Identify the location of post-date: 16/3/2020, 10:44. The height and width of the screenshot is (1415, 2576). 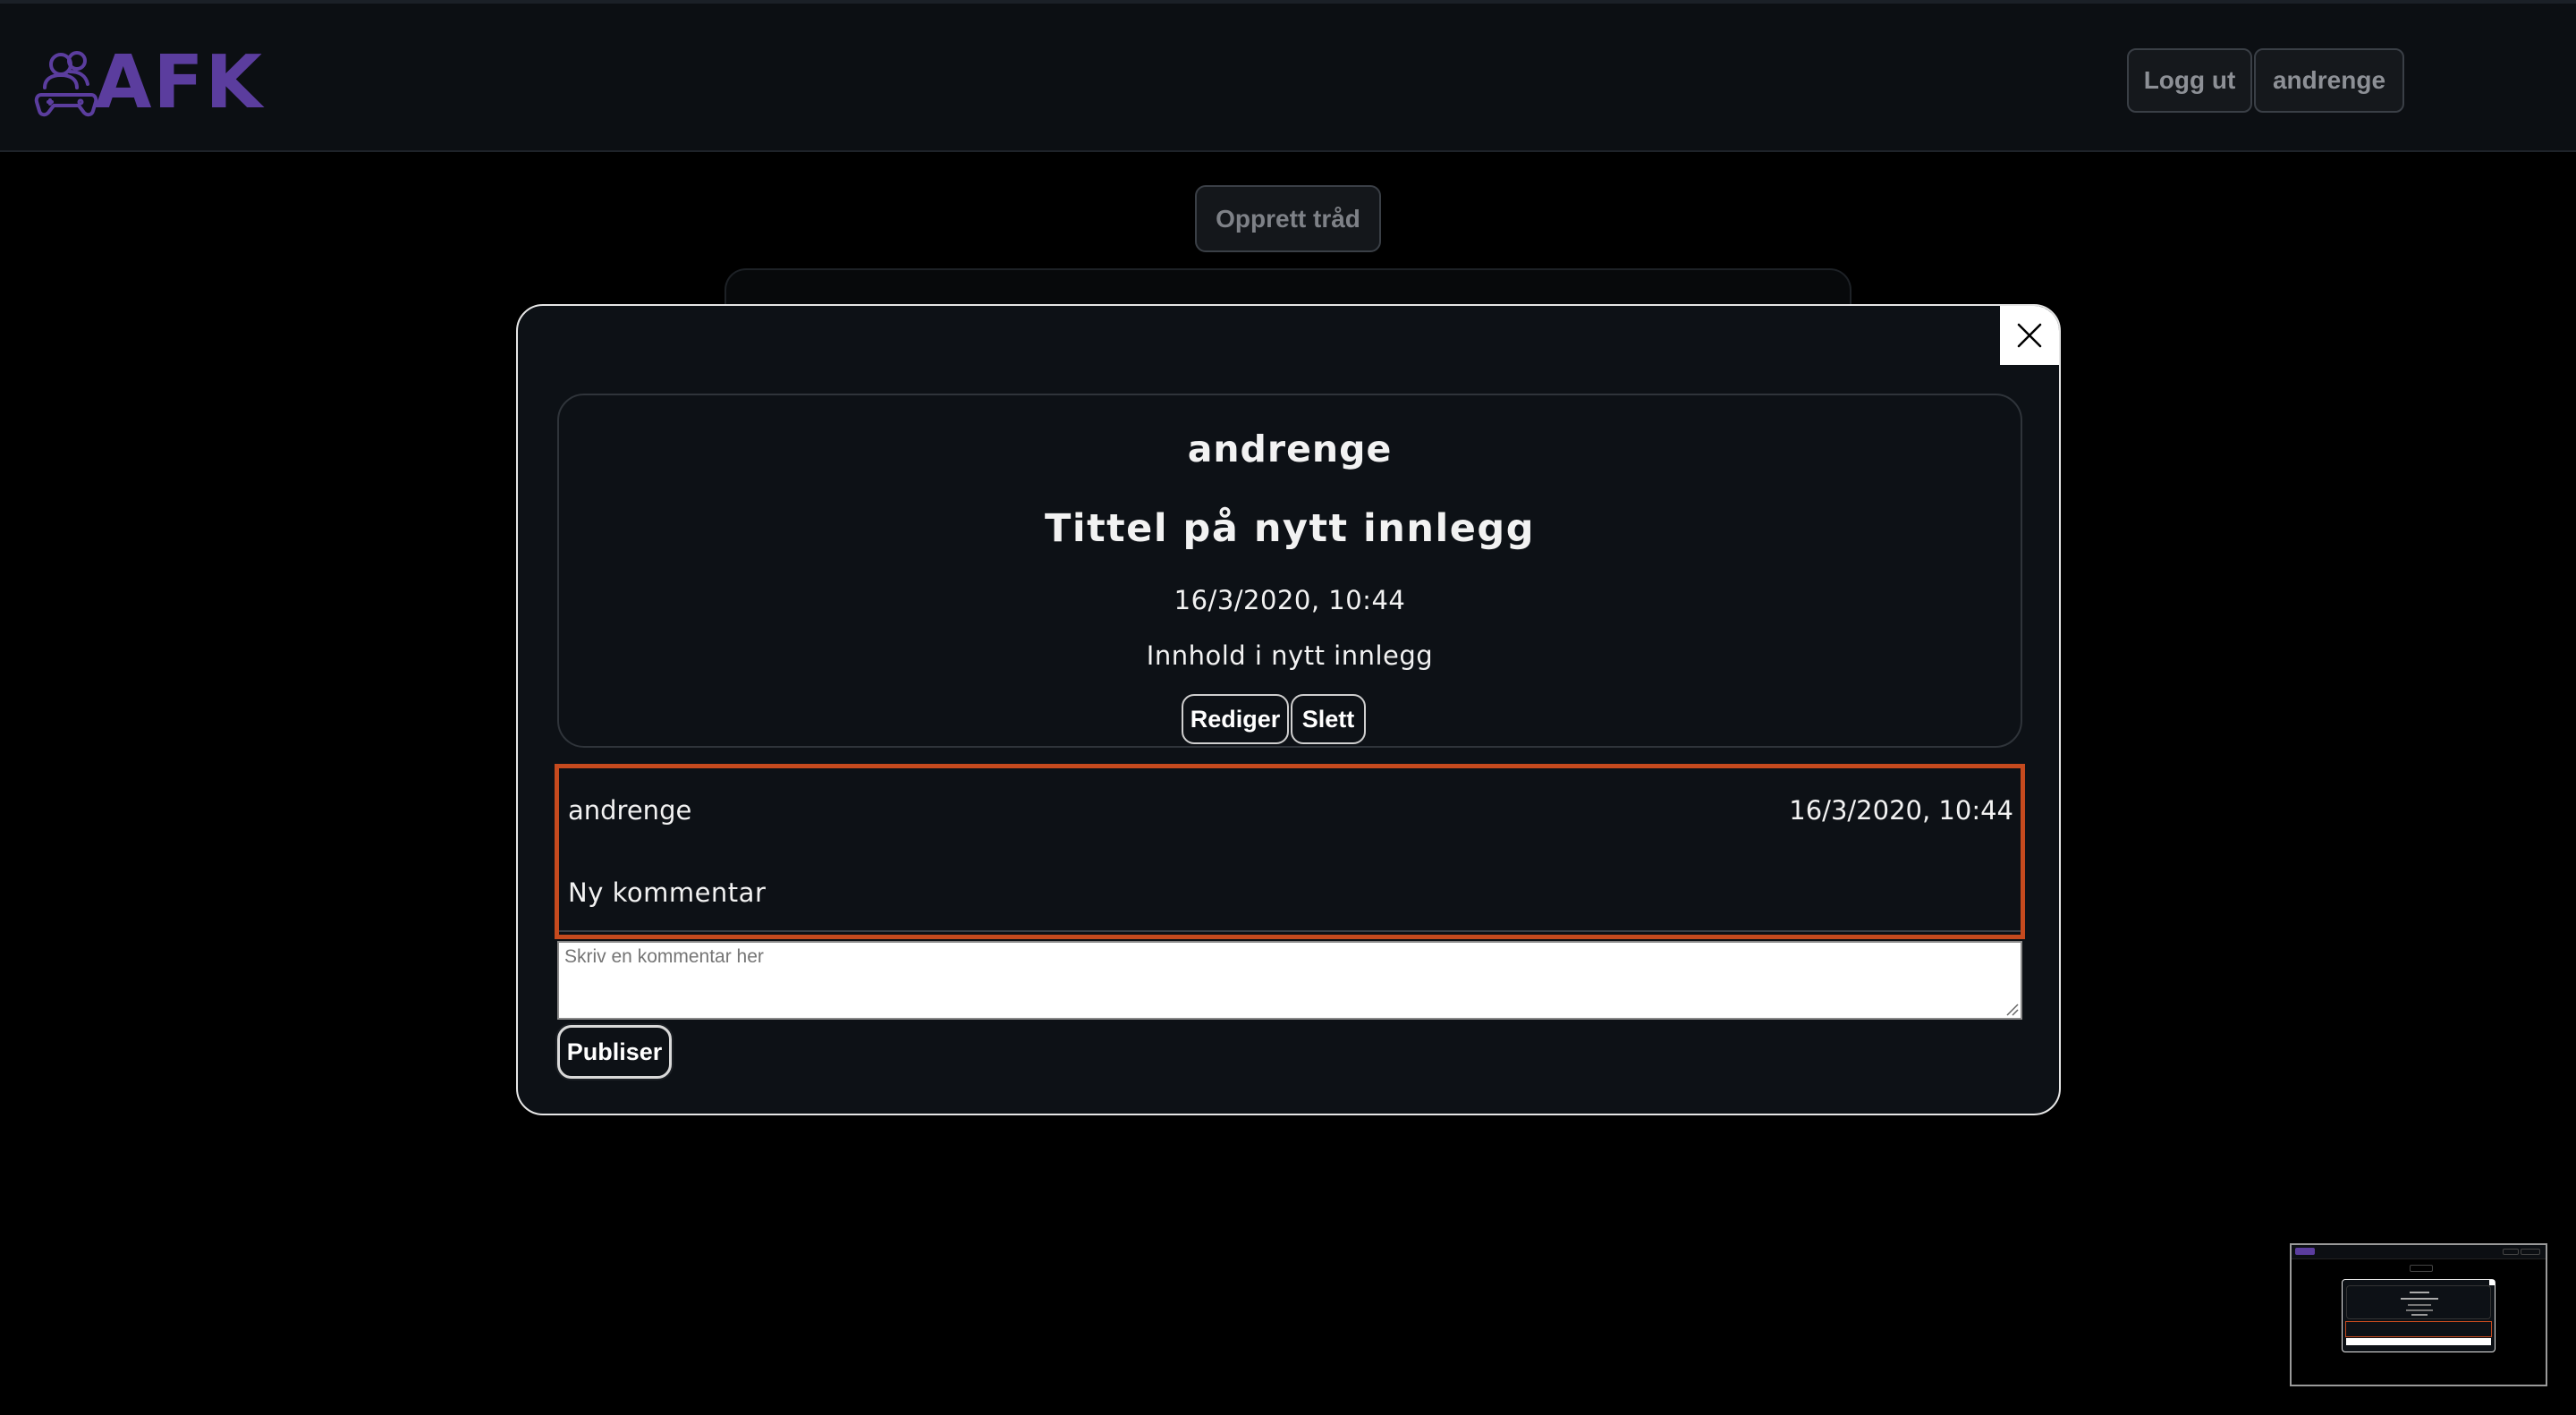
(1290, 600).